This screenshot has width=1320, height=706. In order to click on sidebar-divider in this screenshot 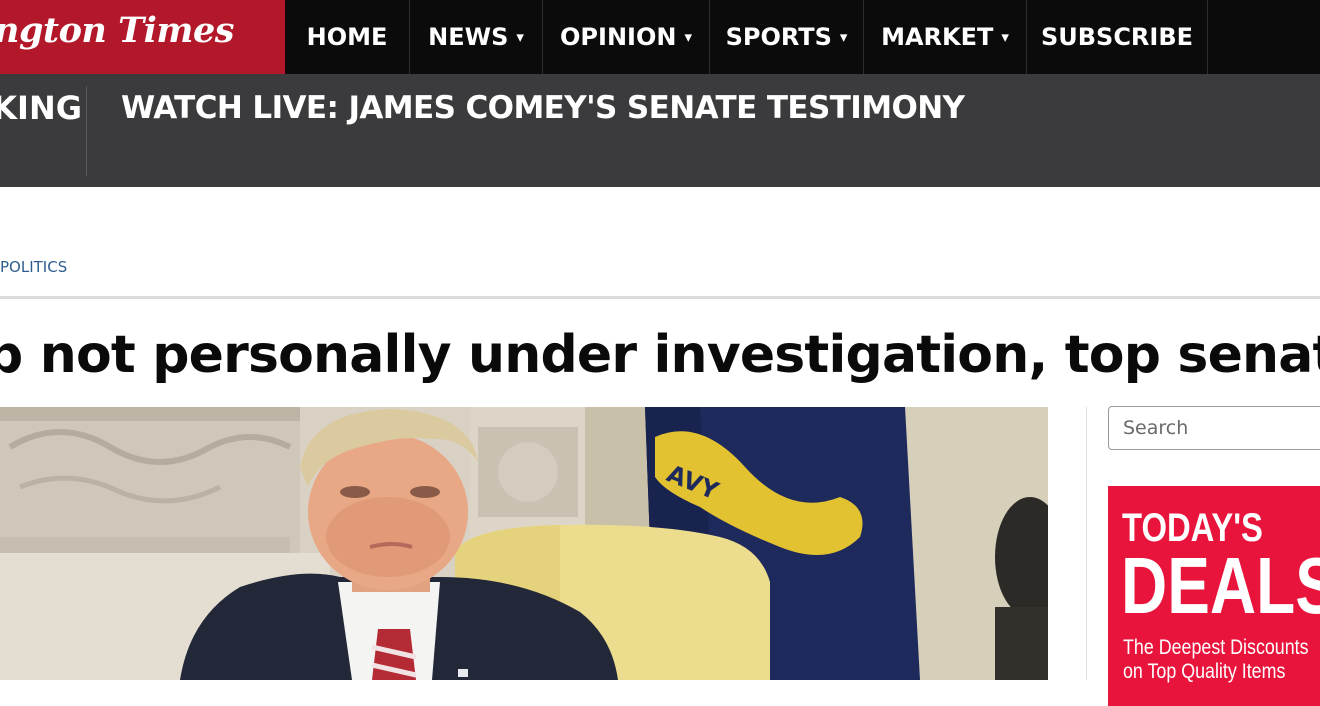, I will do `click(1086, 543)`.